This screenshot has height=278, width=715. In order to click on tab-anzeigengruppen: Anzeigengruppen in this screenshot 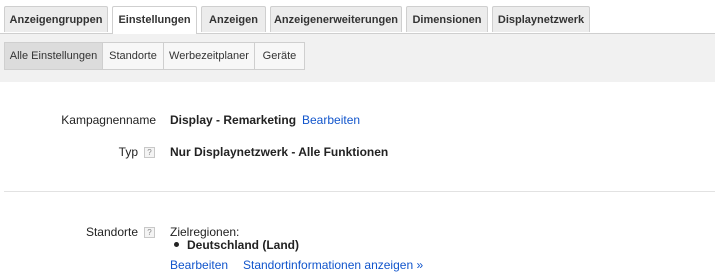, I will do `click(56, 19)`.